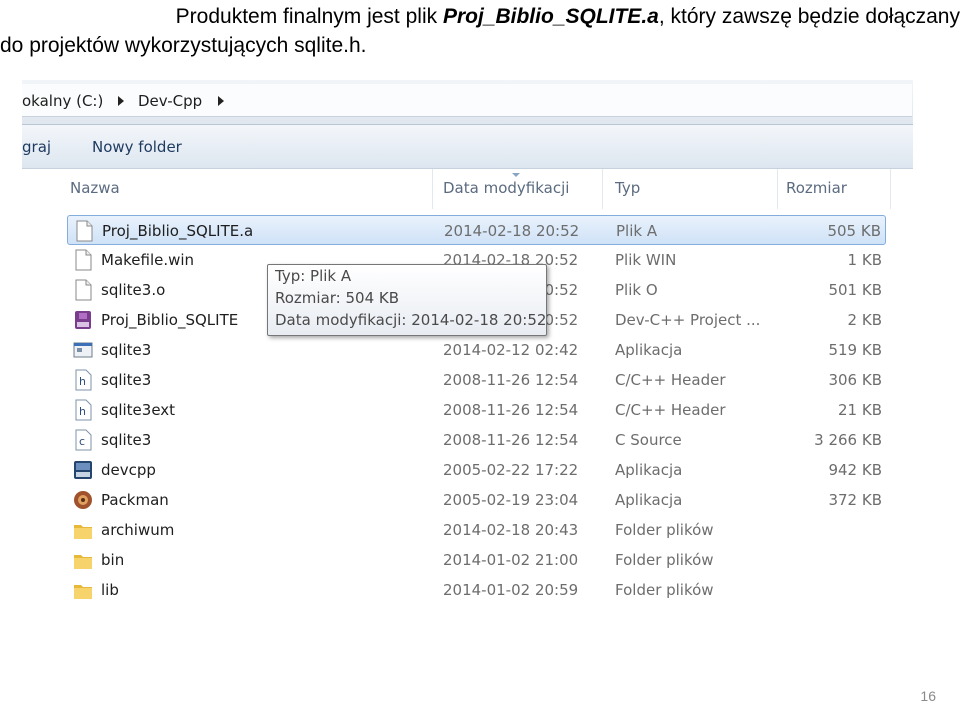  Describe the element at coordinates (83, 470) in the screenshot. I see `devcpp-app-icon` at that location.